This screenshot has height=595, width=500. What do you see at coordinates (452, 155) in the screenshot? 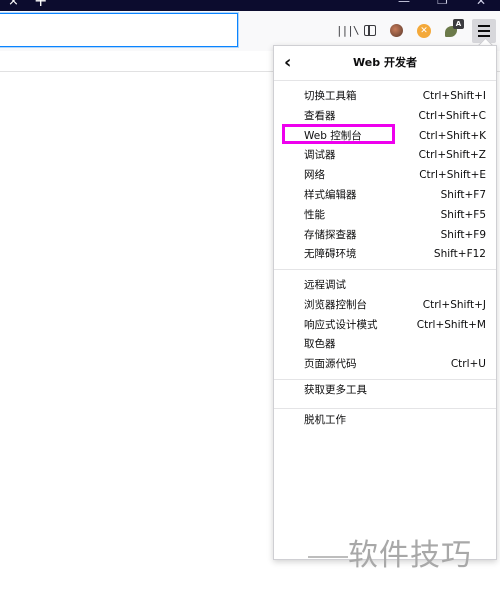
I see `menu-item-shortcut: Ctrl+Shift+Z` at bounding box center [452, 155].